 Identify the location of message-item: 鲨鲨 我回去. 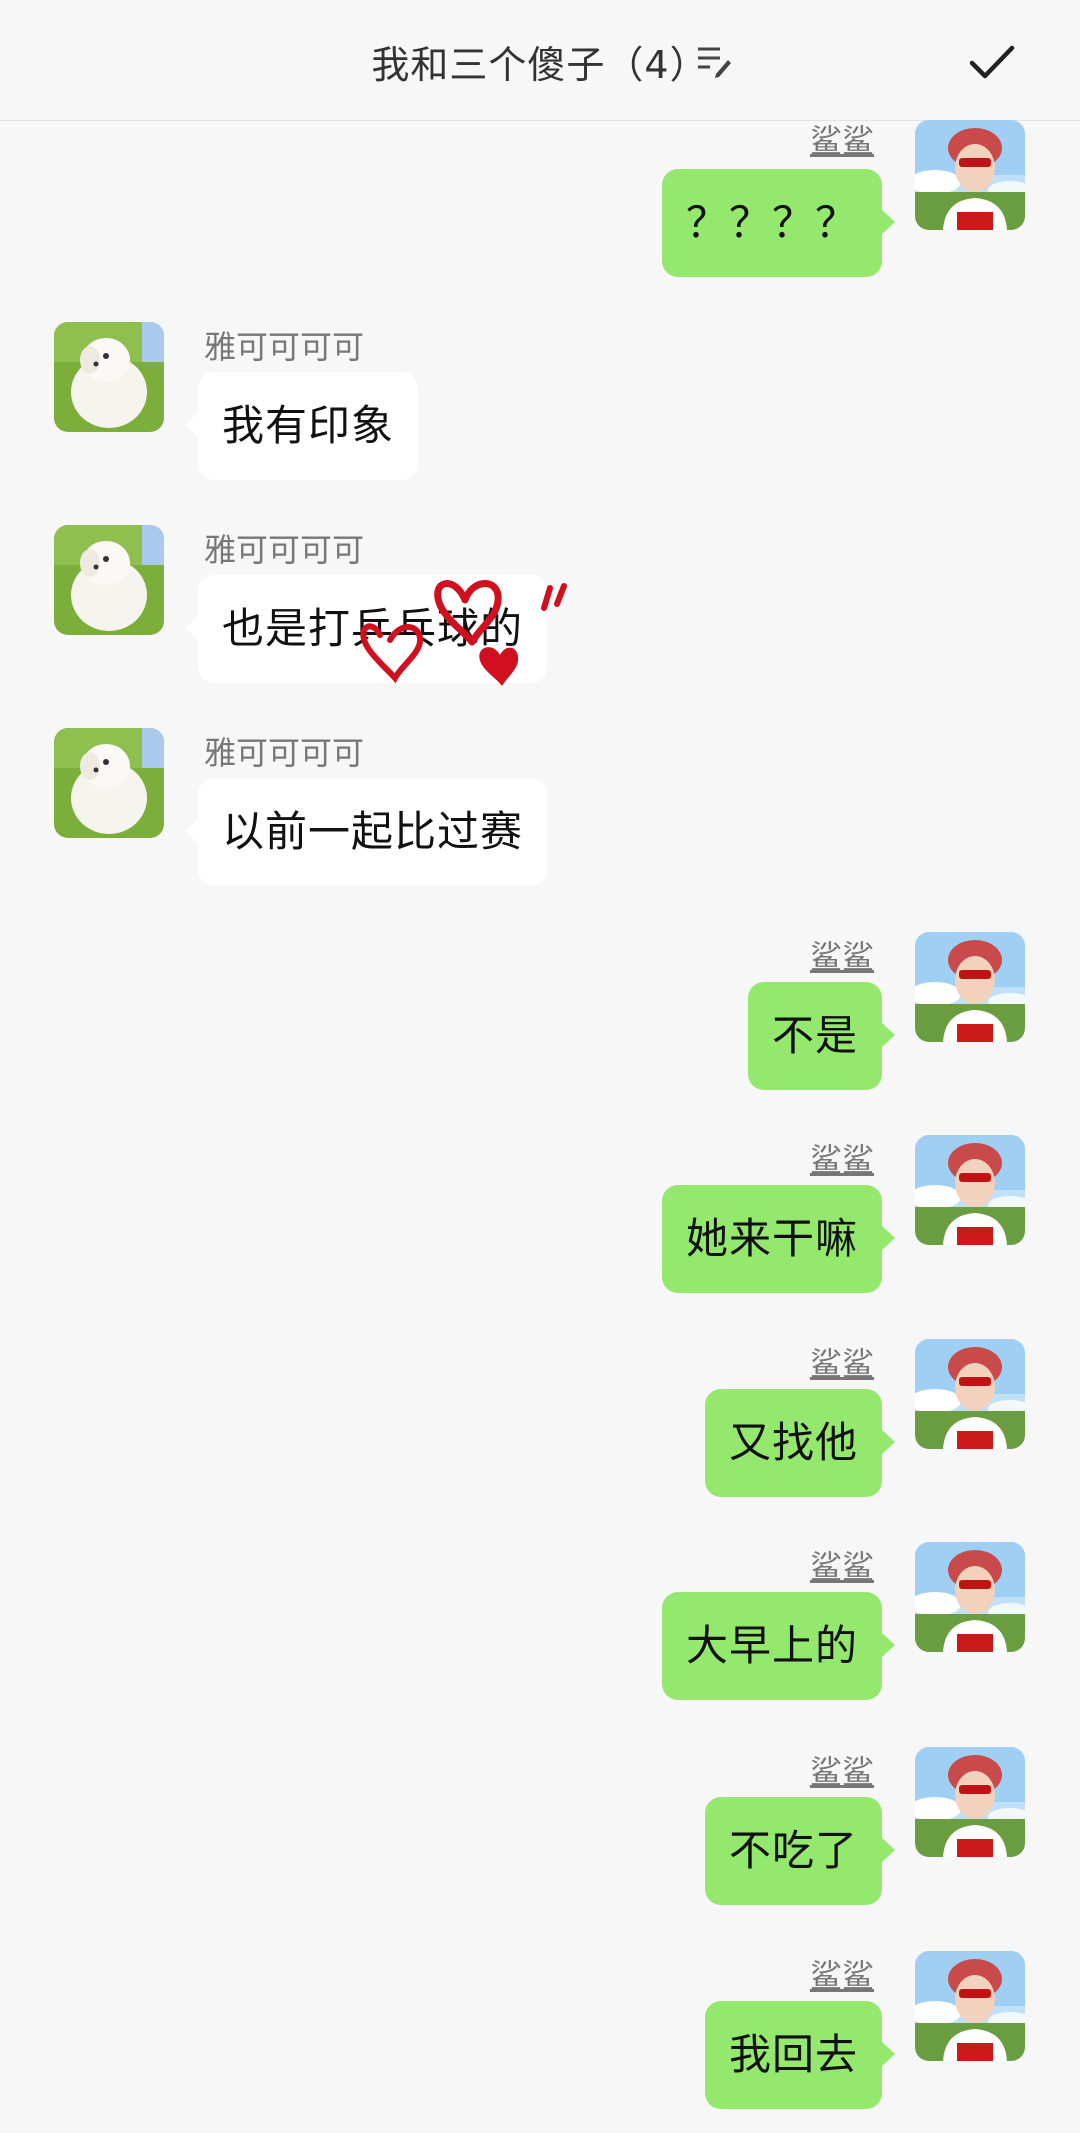
(540, 2030).